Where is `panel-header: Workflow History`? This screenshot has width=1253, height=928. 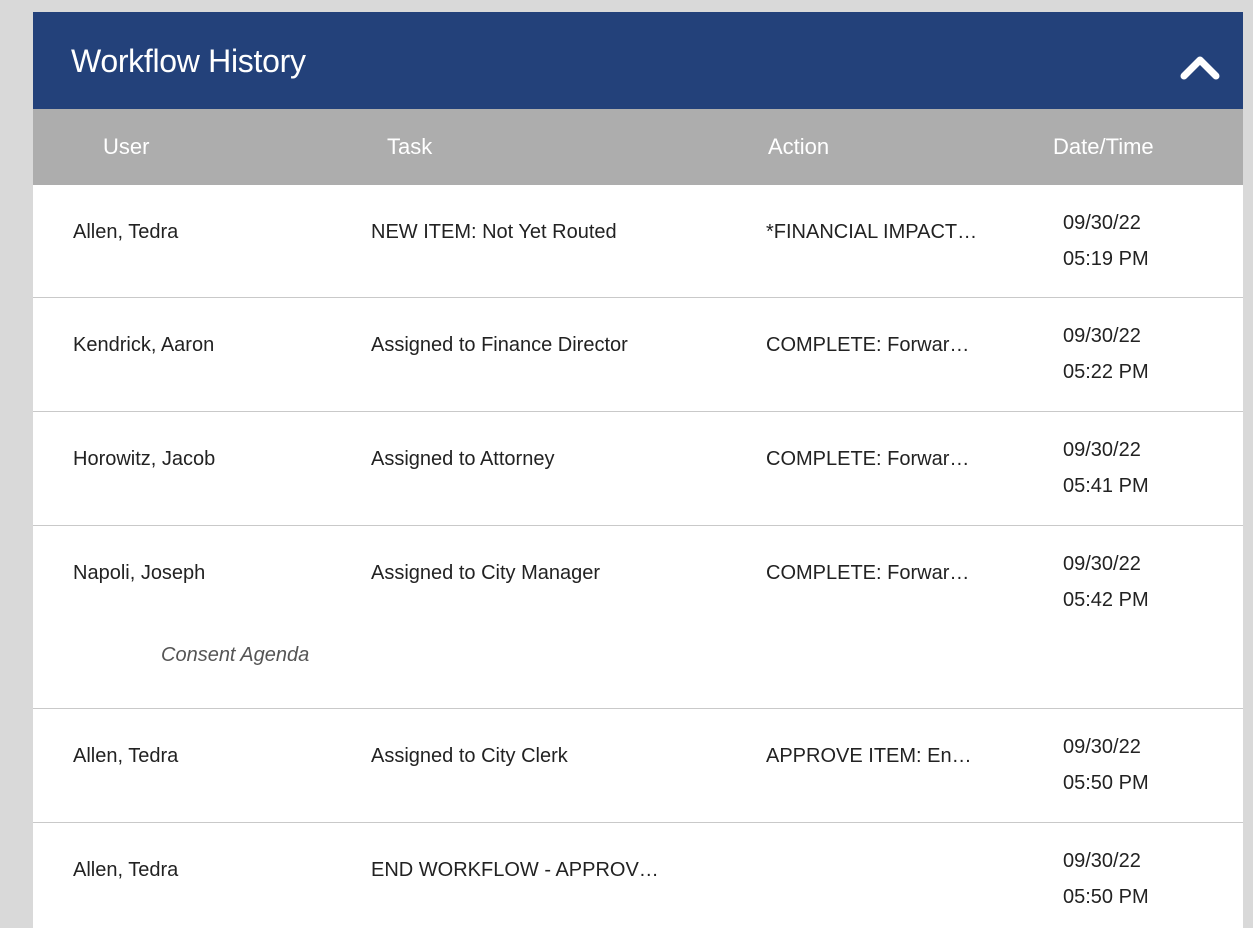 panel-header: Workflow History is located at coordinates (638, 60).